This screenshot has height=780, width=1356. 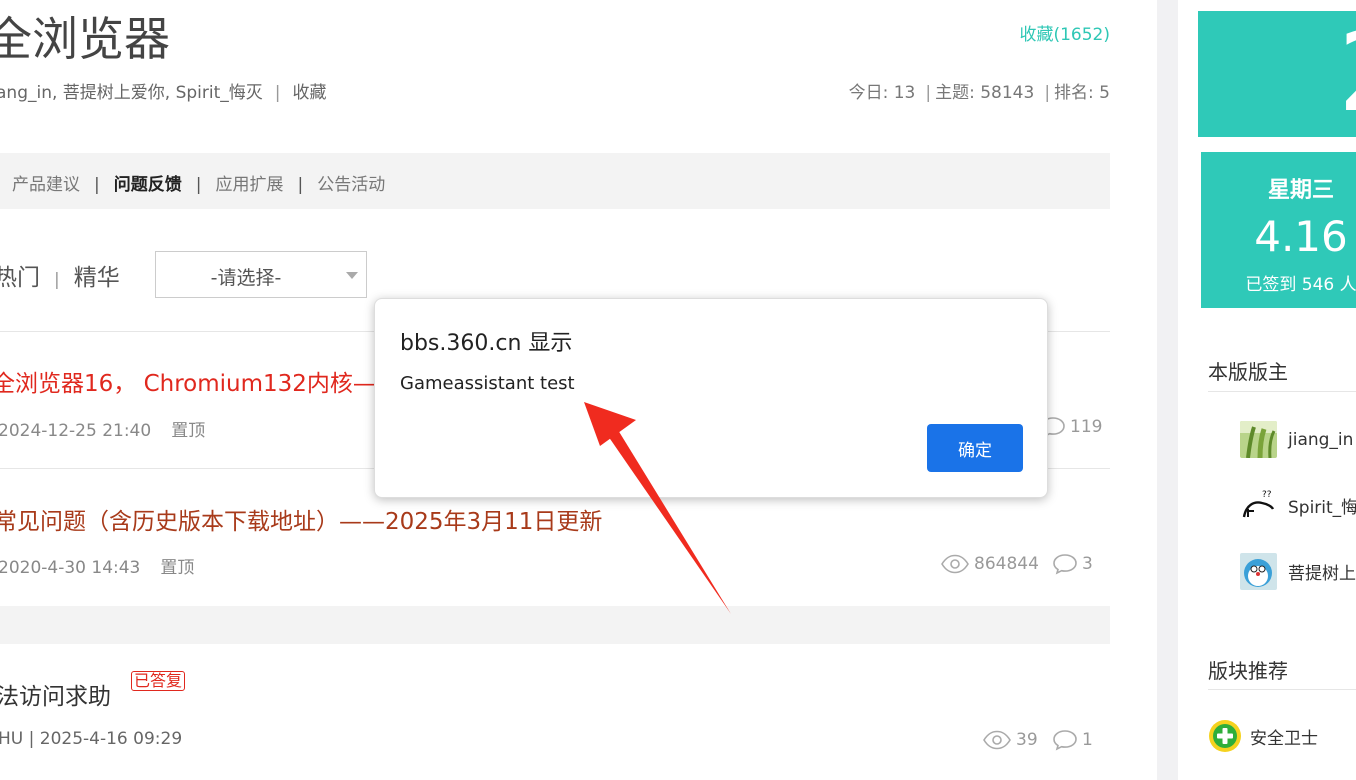 I want to click on checkin-tile: 星期三 4.16 已签到 546 人, so click(x=1278, y=230).